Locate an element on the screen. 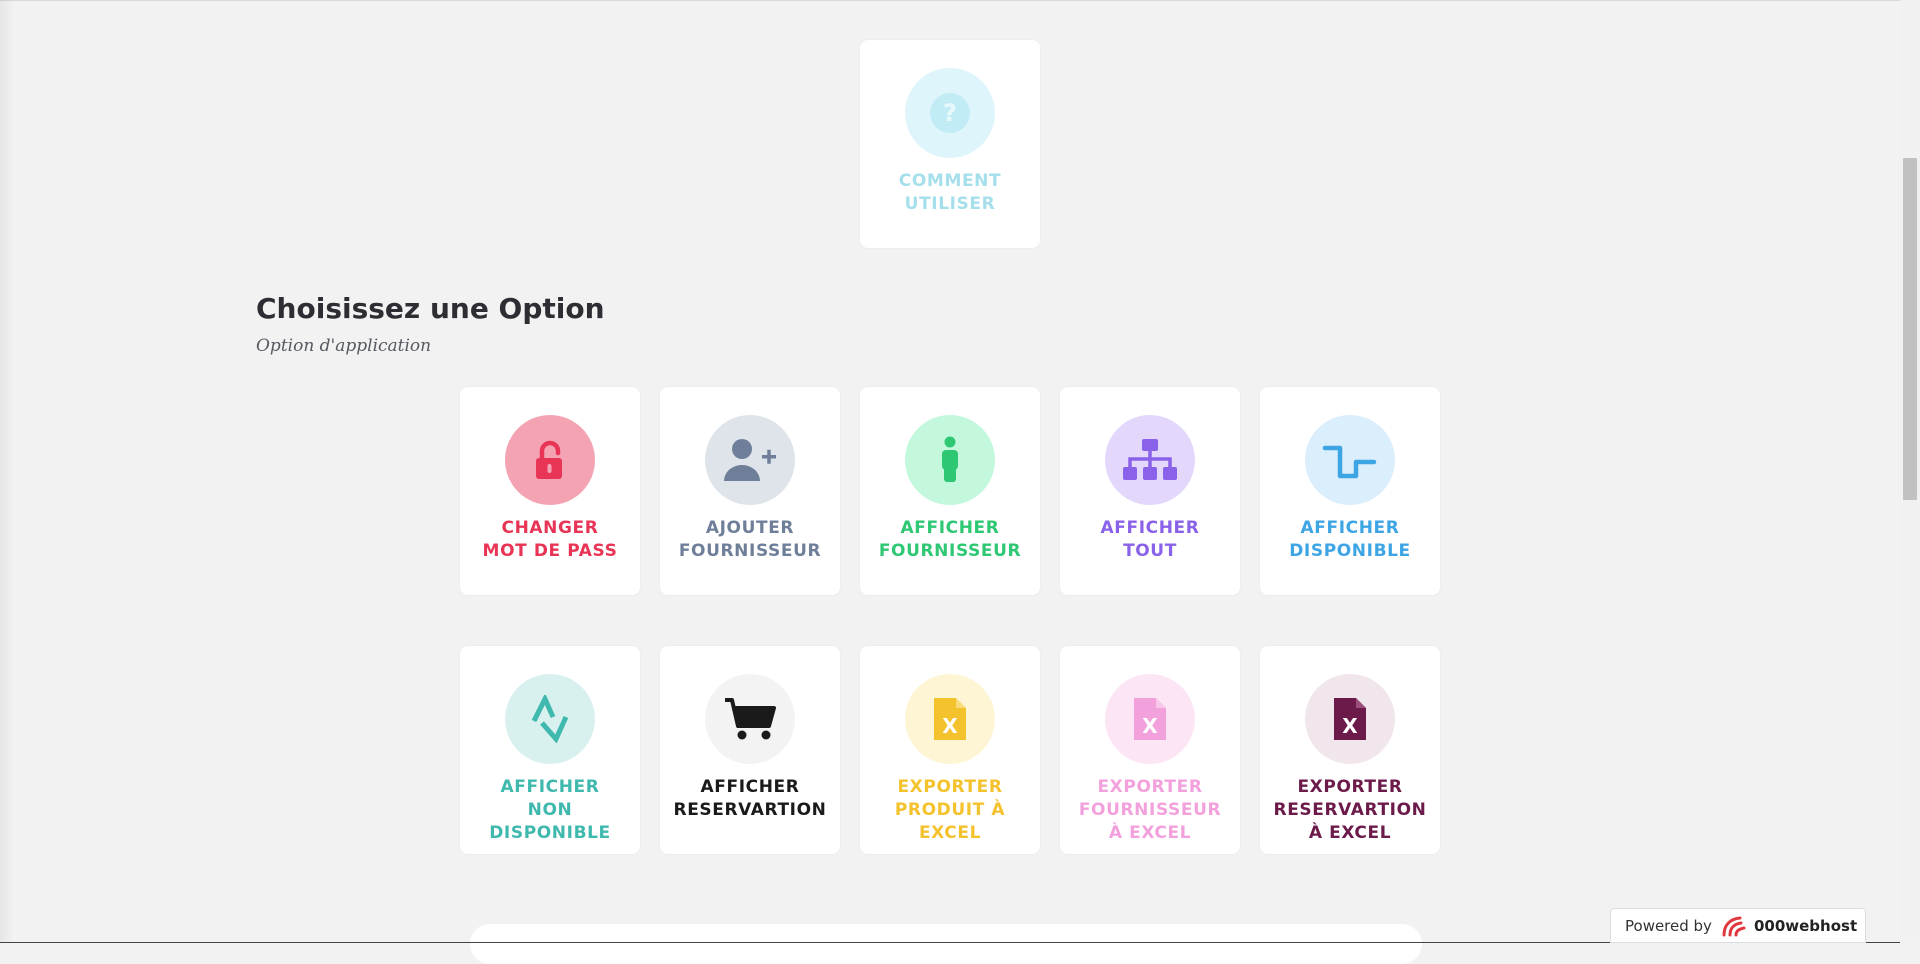 Image resolution: width=1920 pixels, height=964 pixels. option-label: COMMENT UTILISER is located at coordinates (950, 193).